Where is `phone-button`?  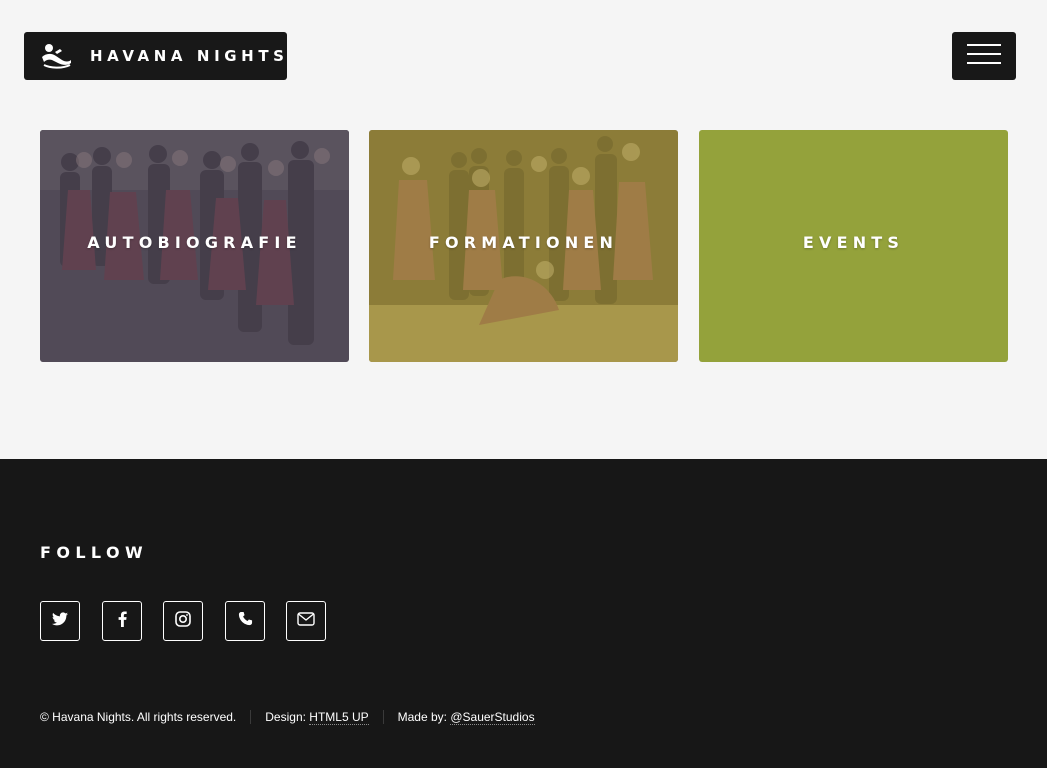
phone-button is located at coordinates (245, 621).